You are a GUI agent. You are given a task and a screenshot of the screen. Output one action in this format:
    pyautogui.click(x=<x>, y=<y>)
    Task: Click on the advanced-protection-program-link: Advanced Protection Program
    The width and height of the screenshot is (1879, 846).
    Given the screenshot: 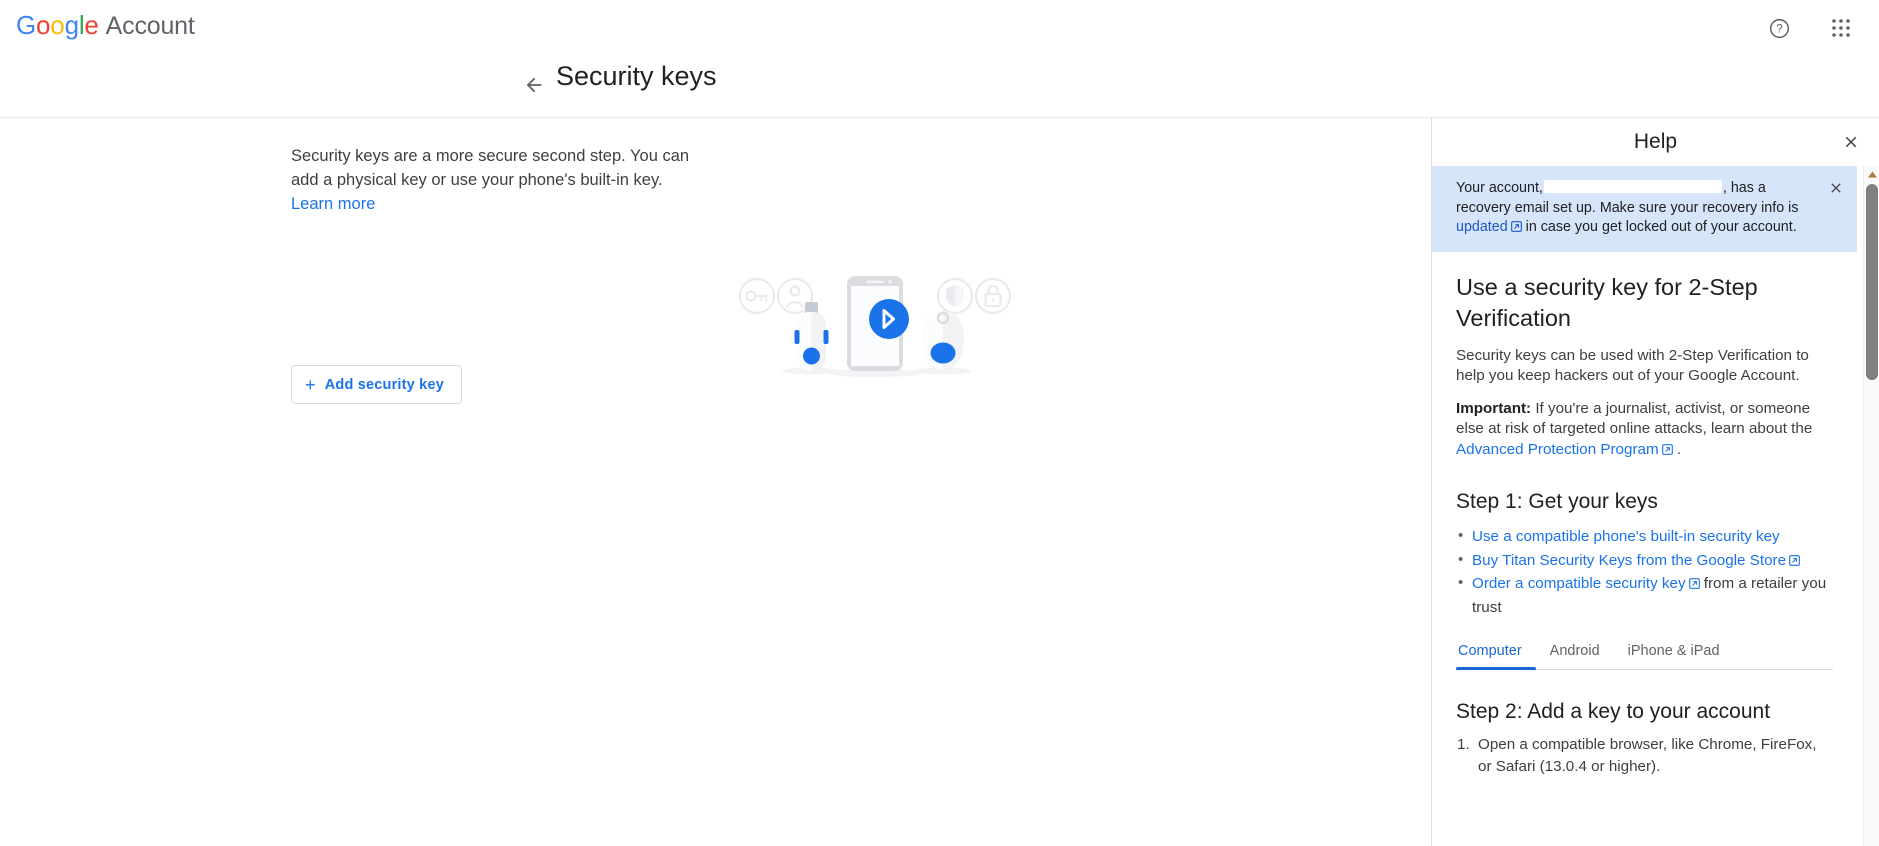 What is the action you would take?
    pyautogui.click(x=1557, y=449)
    